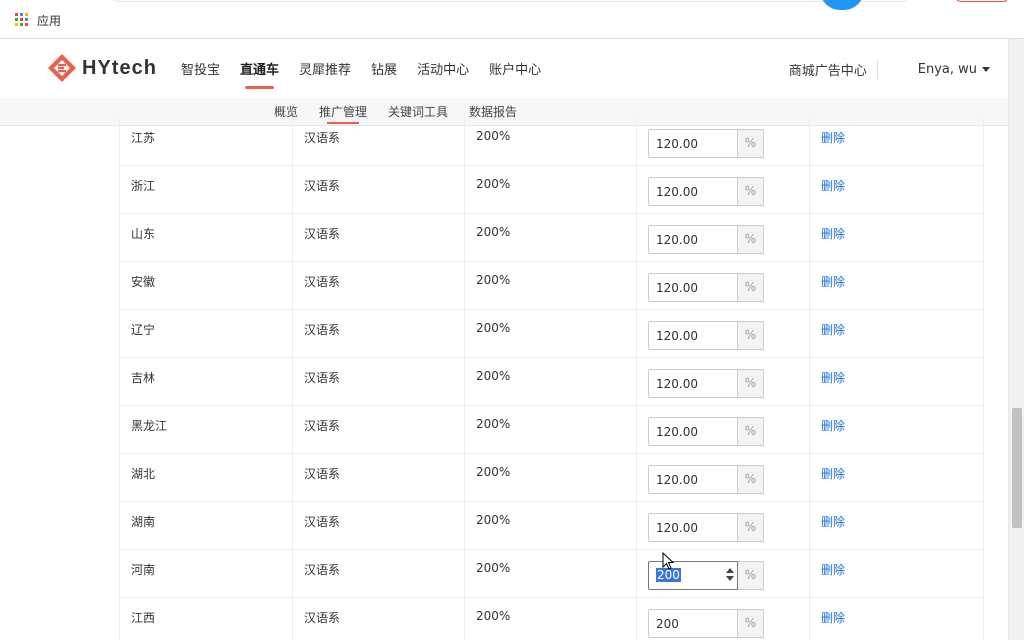 This screenshot has width=1024, height=640. What do you see at coordinates (259, 74) in the screenshot?
I see `nav-item-1: 直通车` at bounding box center [259, 74].